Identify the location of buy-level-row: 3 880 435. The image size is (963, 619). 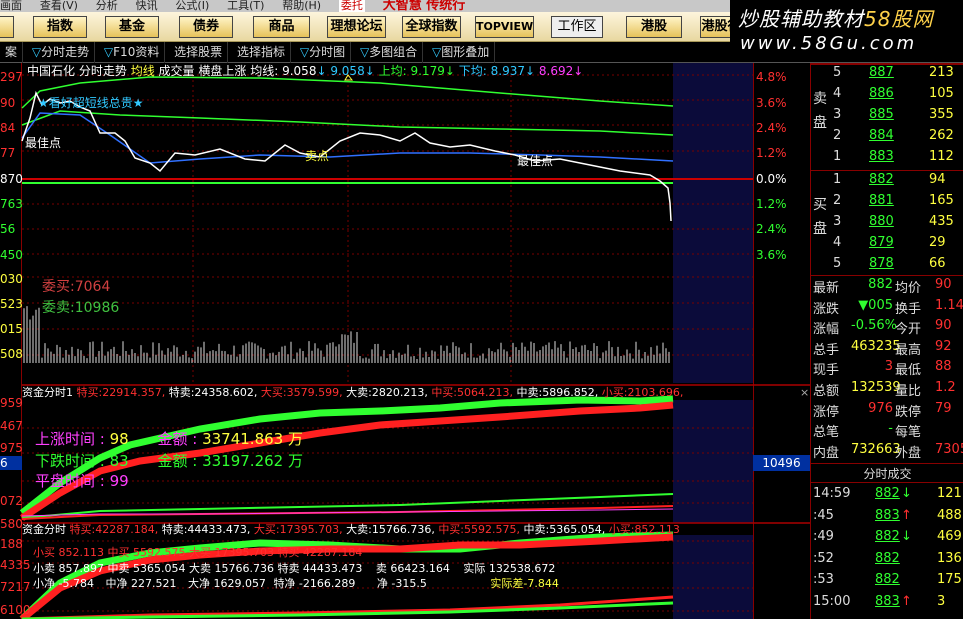
(887, 224).